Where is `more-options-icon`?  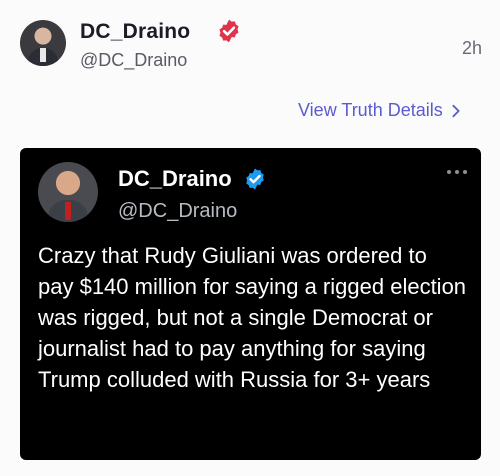 more-options-icon is located at coordinates (457, 172).